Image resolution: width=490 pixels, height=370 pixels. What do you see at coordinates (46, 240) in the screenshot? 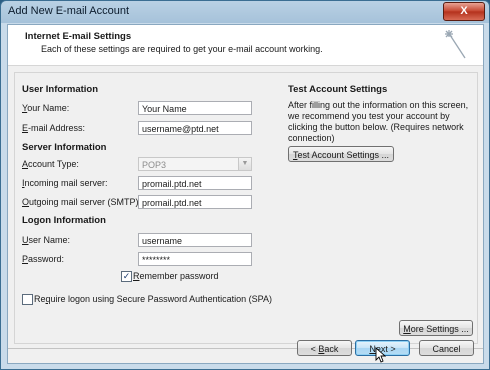
I see `user-name-label: User Name:` at bounding box center [46, 240].